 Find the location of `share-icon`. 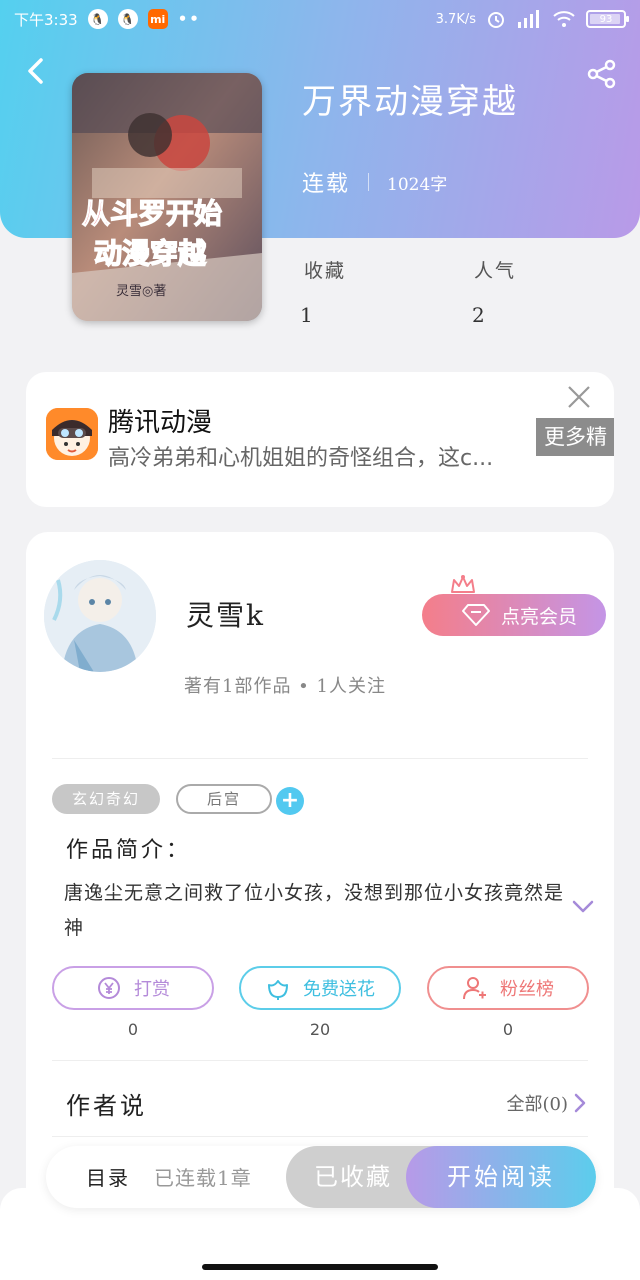

share-icon is located at coordinates (601, 74).